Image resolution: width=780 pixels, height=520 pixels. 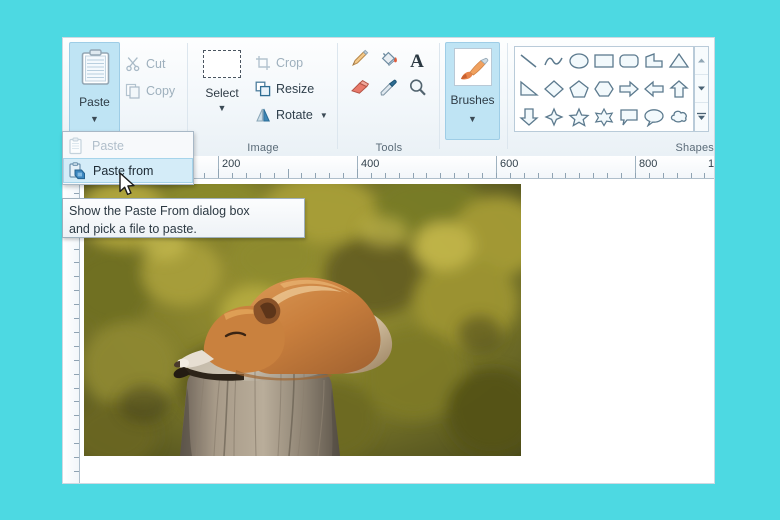 What do you see at coordinates (603, 116) in the screenshot?
I see `six-point-star-shape` at bounding box center [603, 116].